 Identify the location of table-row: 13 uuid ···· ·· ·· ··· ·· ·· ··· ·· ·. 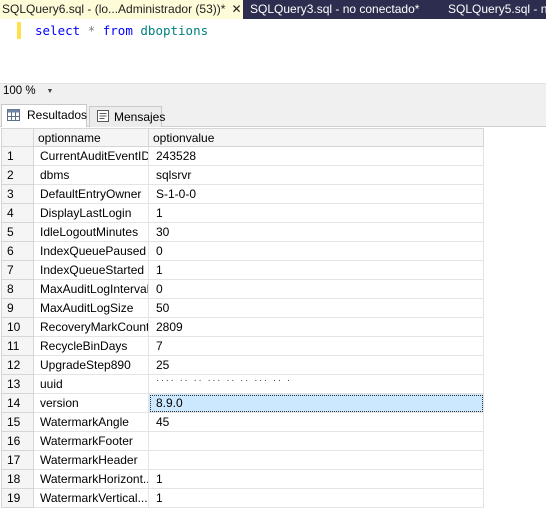
(242, 384).